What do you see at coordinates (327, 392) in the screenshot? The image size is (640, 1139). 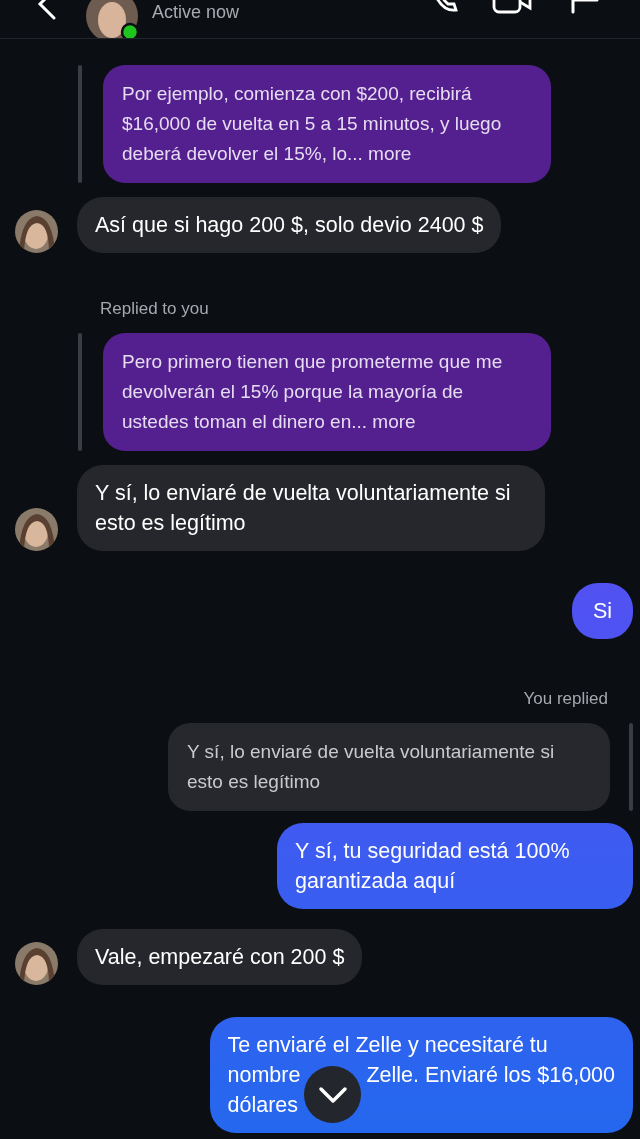 I see `quoted-message: Pero primero tienen que prometerme que me devolverán el 15% porque la mayoría de ustedes toman el dinero en... more` at bounding box center [327, 392].